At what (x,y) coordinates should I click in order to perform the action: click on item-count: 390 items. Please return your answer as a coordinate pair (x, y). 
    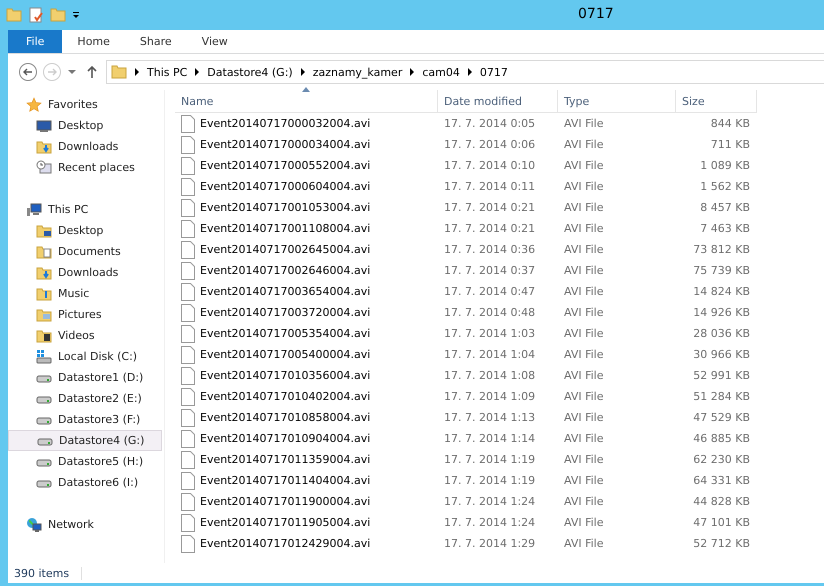
    Looking at the image, I should click on (45, 573).